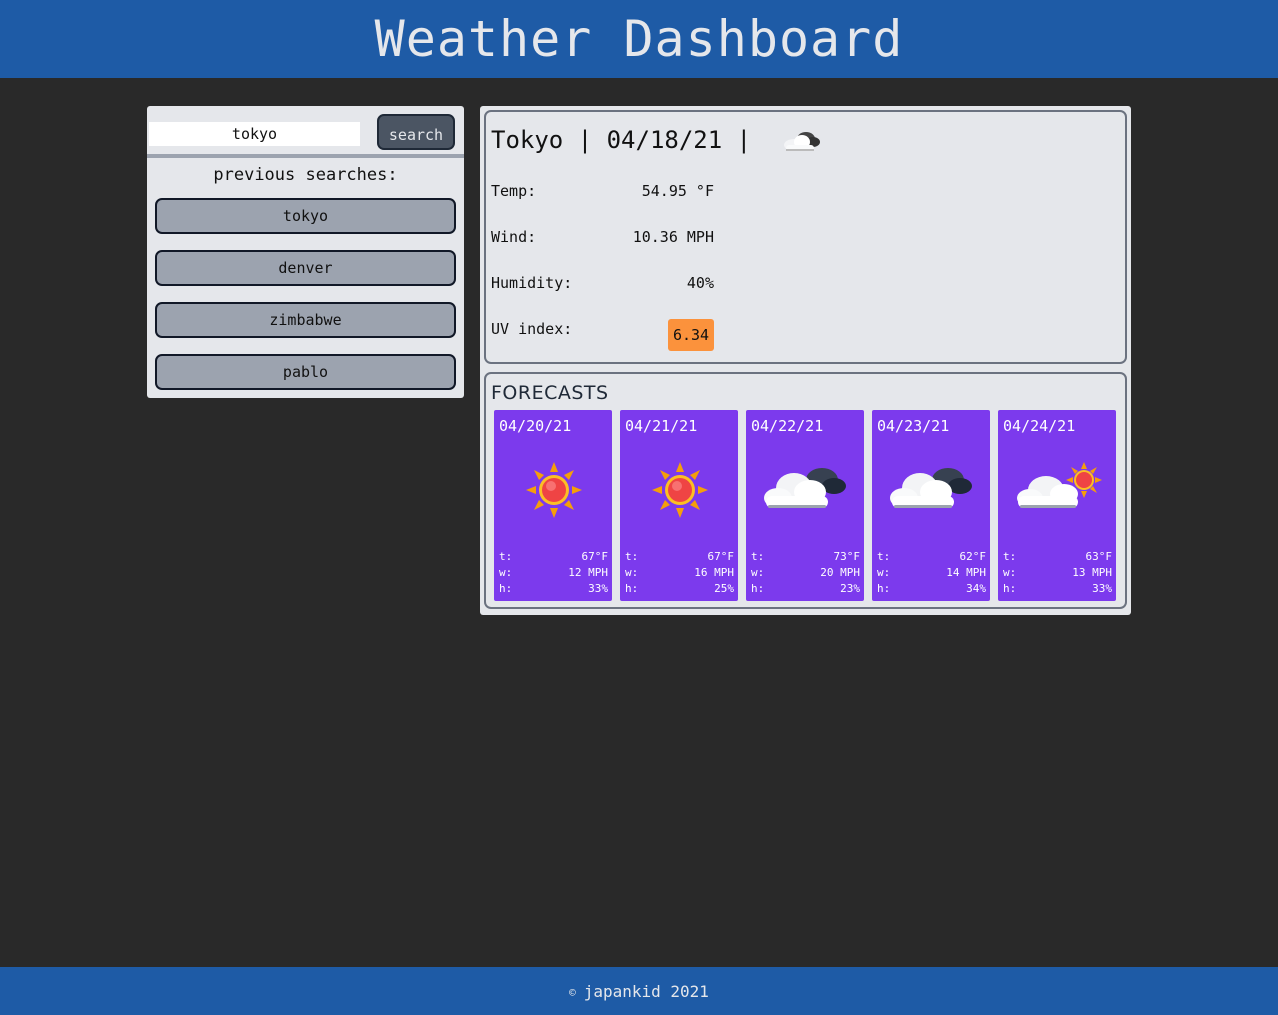 This screenshot has width=1278, height=1015. I want to click on wind-value: 16 MPH, so click(714, 572).